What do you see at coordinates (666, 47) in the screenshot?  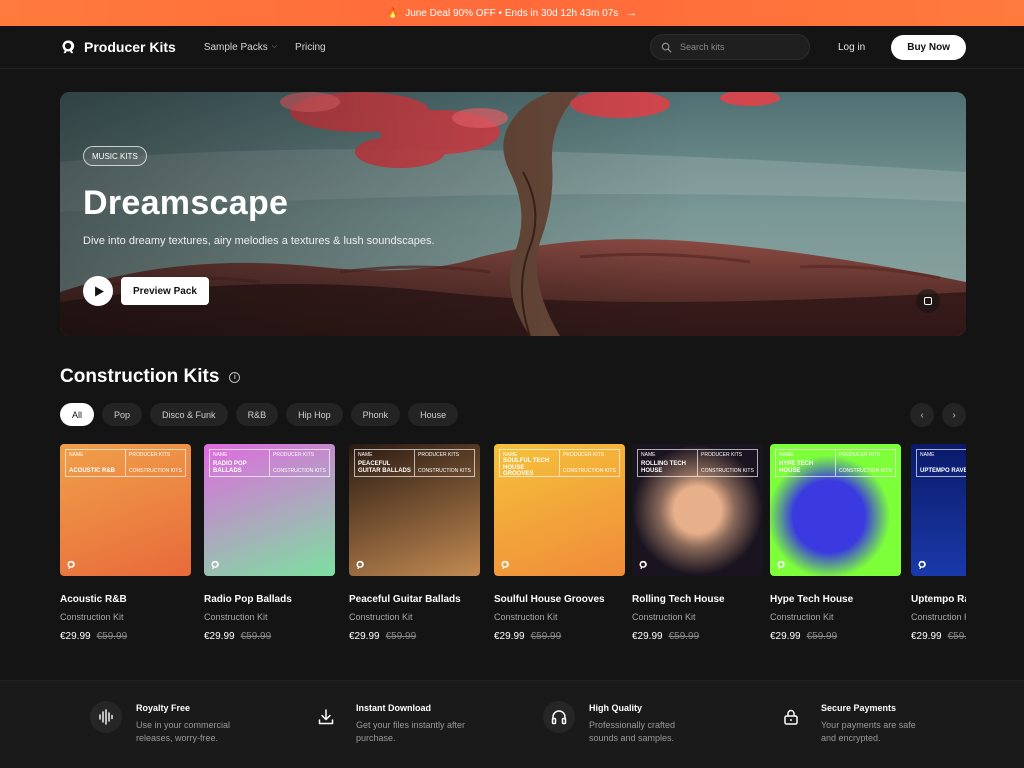 I see `search-icon` at bounding box center [666, 47].